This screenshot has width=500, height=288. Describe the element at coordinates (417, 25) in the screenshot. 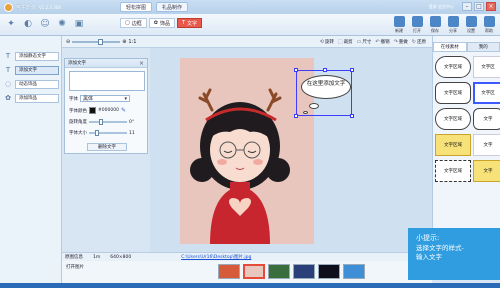

I see `open-button: 打开` at that location.